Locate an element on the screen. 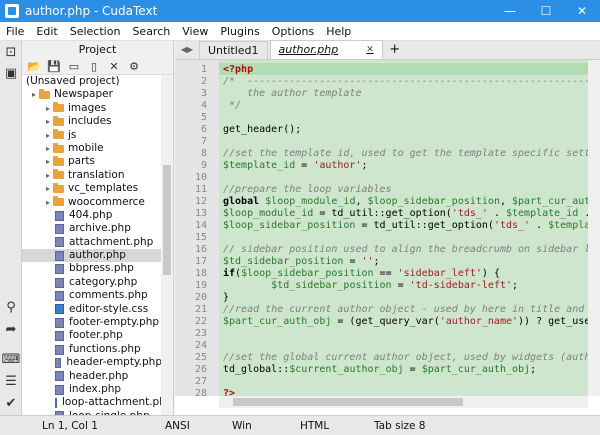 This screenshot has height=435, width=600. code-line: $template_id = 'author'; is located at coordinates (295, 165).